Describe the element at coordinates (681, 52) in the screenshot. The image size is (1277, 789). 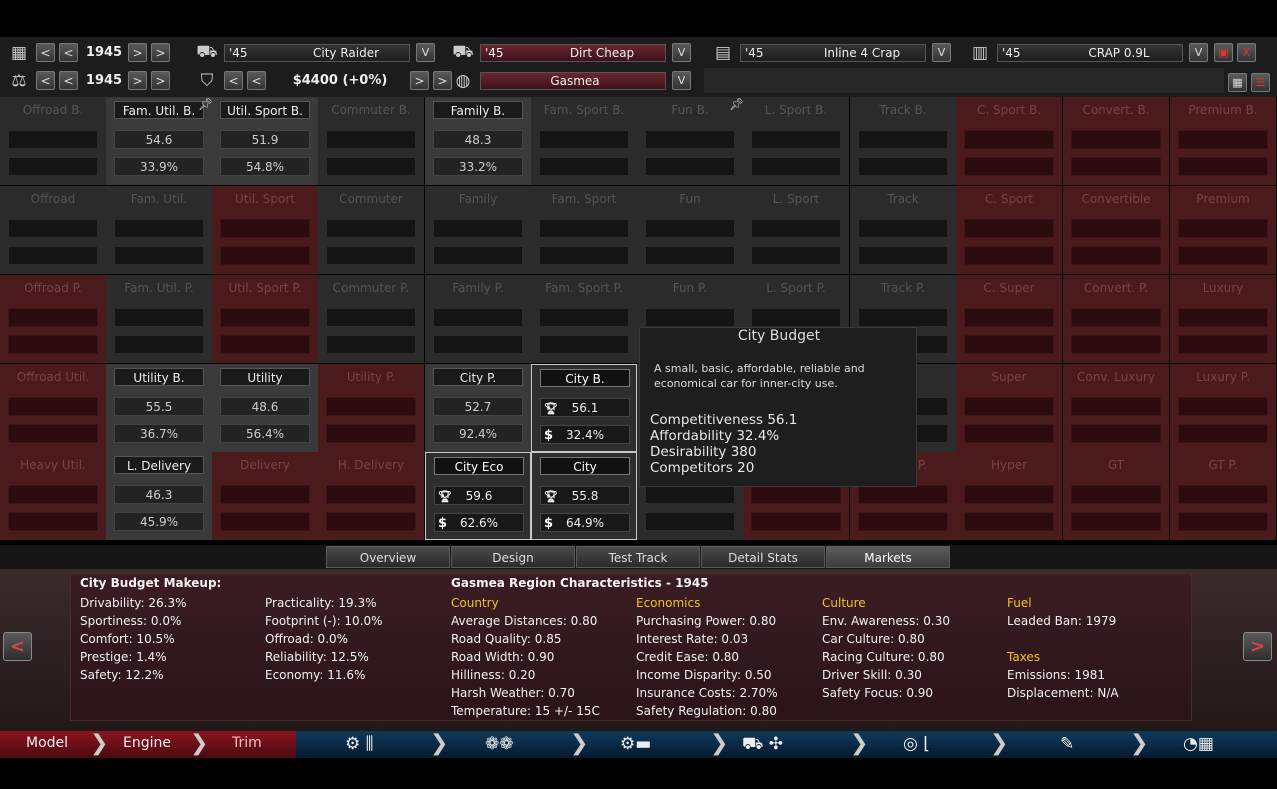
I see `trim-dropdown-button: V` at that location.